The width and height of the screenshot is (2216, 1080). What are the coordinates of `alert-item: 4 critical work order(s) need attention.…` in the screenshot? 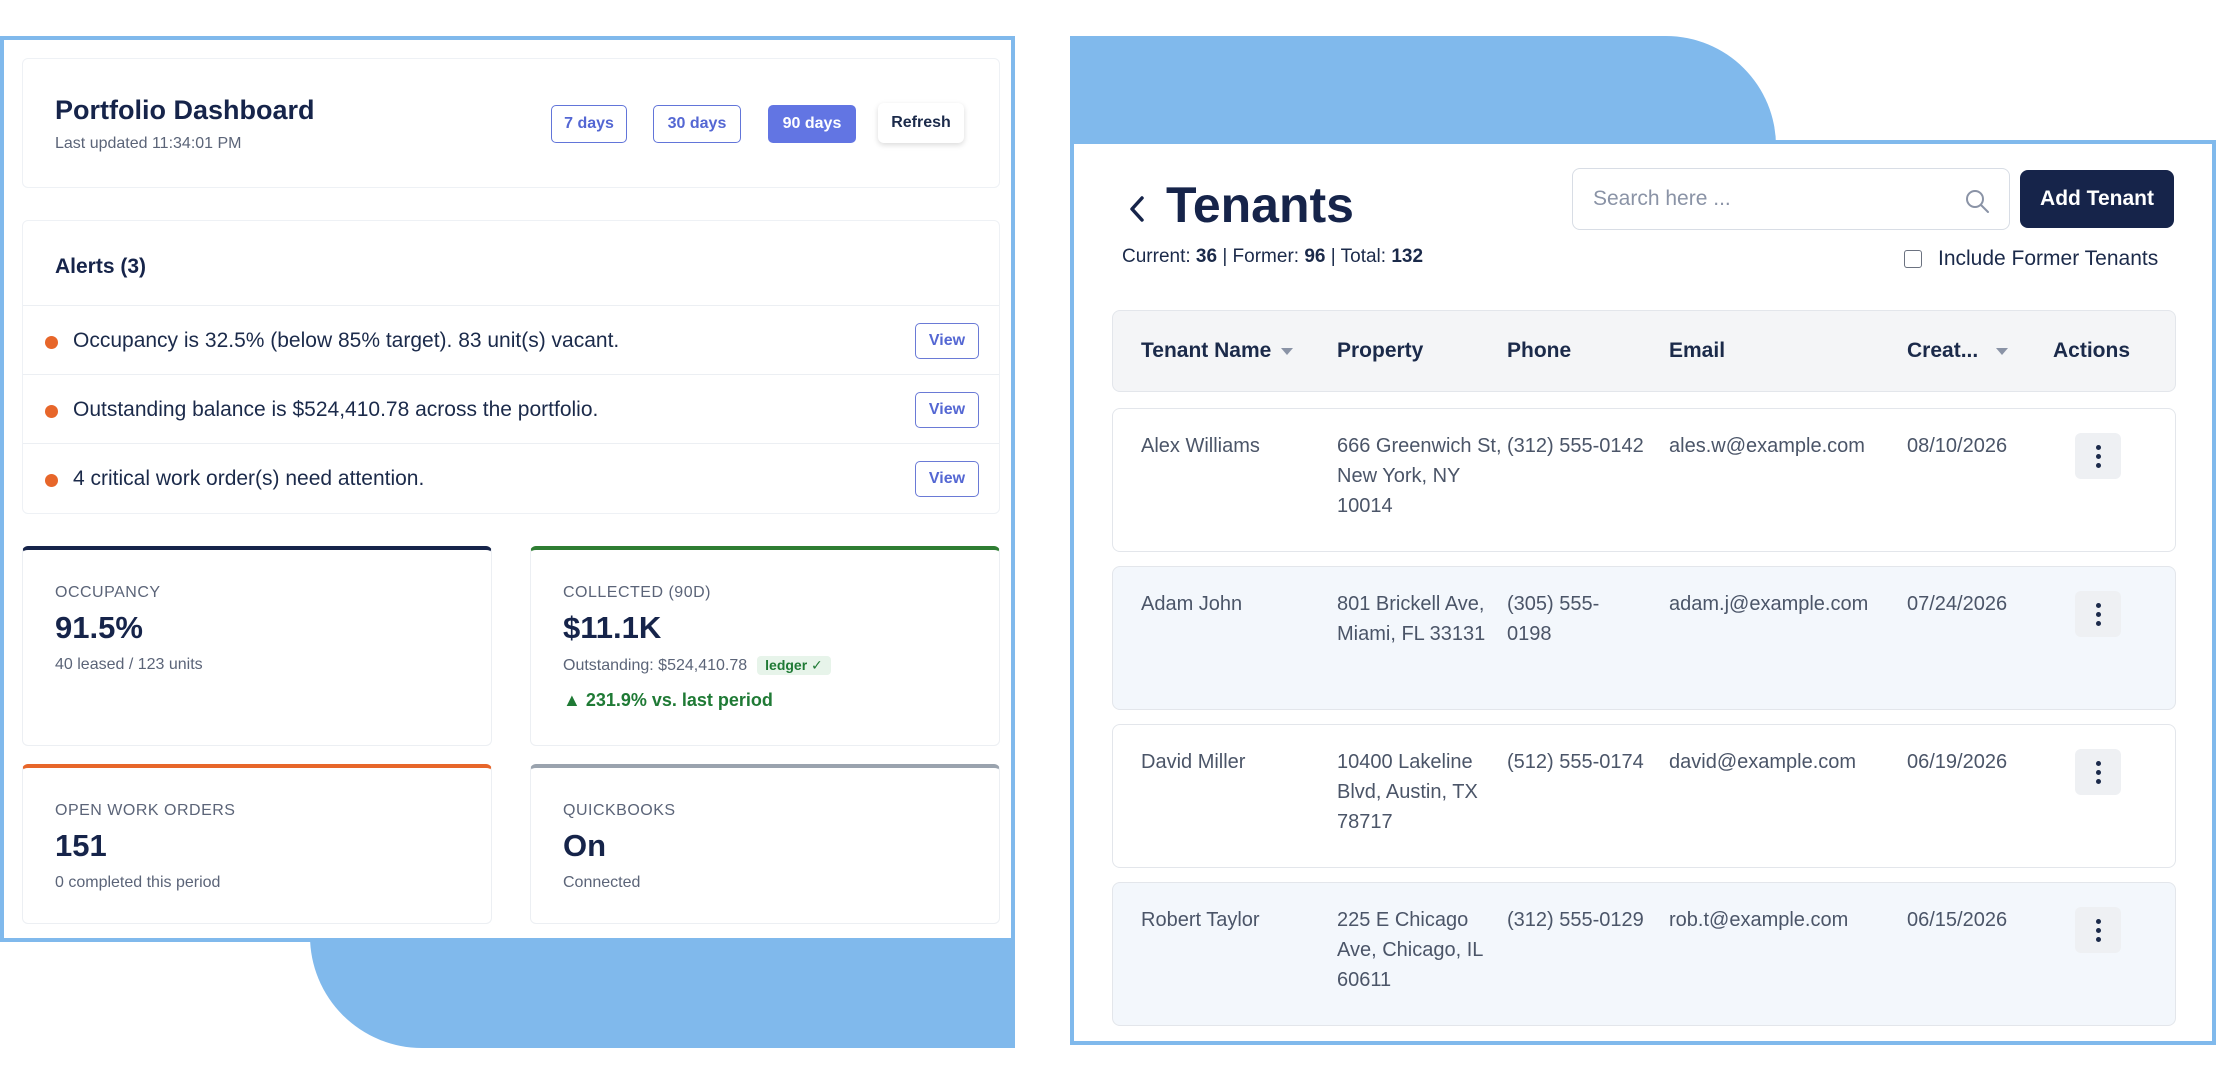 It's located at (511, 477).